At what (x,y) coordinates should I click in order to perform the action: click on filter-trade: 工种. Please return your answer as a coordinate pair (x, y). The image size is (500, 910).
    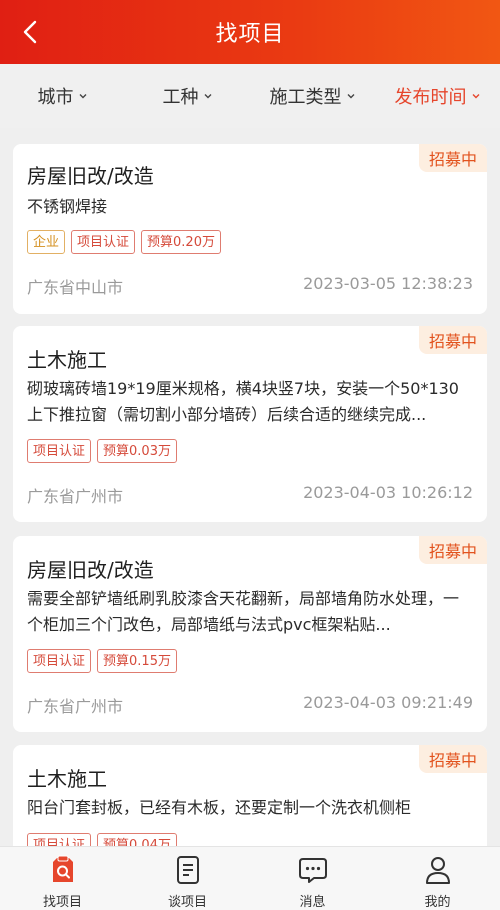
    Looking at the image, I should click on (187, 96).